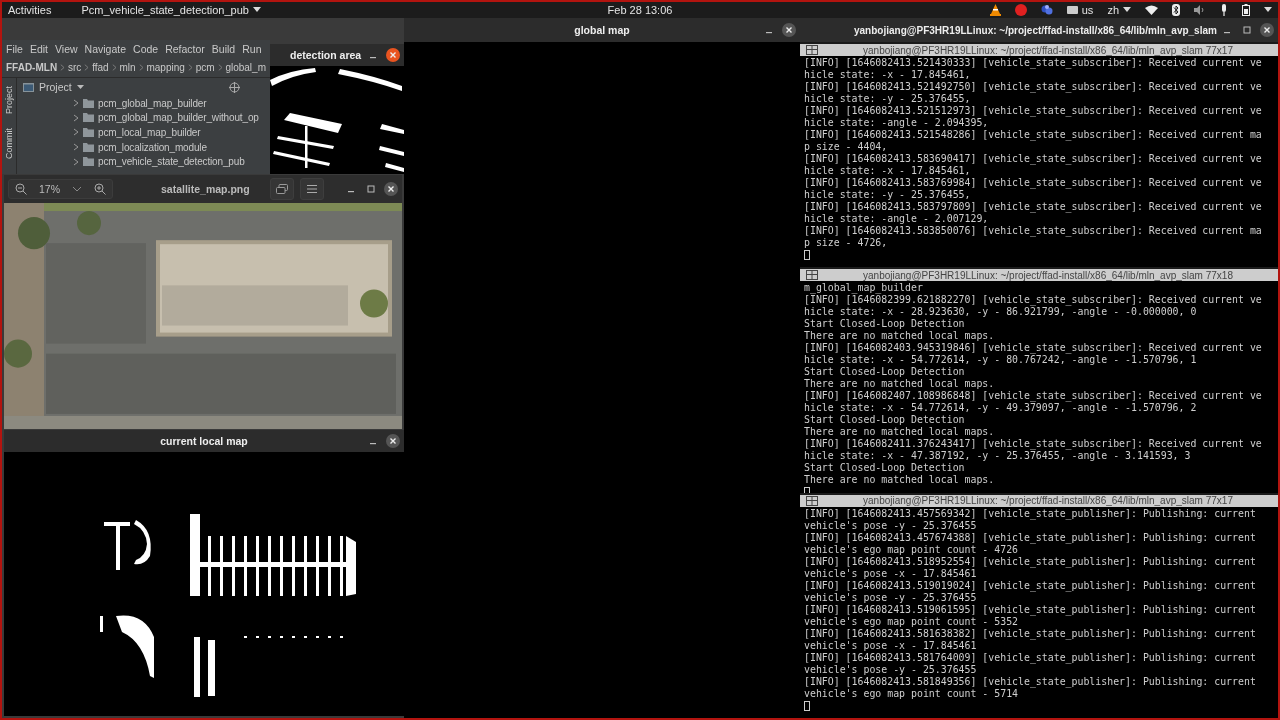  I want to click on keyboard-layout: us, so click(1080, 10).